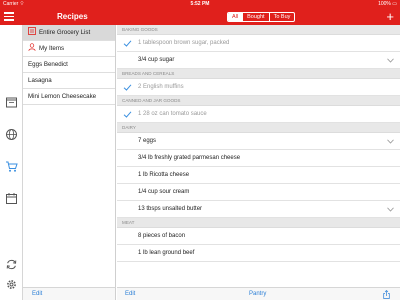 This screenshot has width=400, height=300. What do you see at coordinates (147, 141) in the screenshot?
I see `item-text: 7 eggs` at bounding box center [147, 141].